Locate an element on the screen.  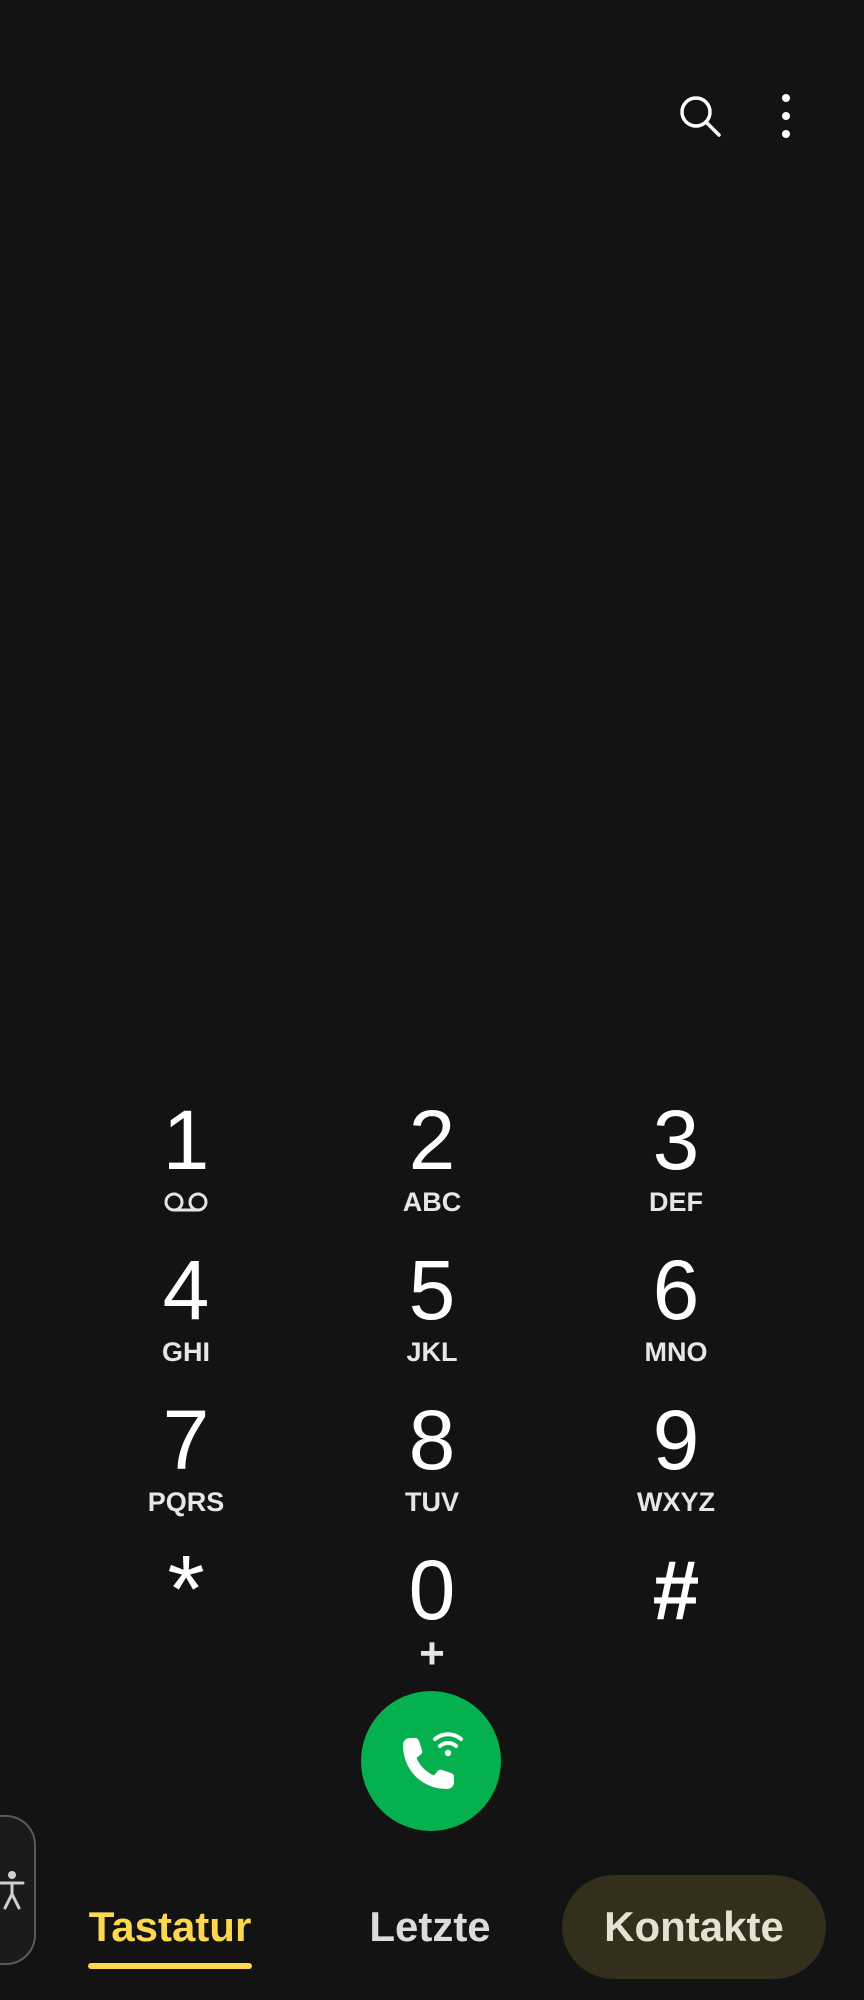
key-letters: JKL is located at coordinates (432, 1352).